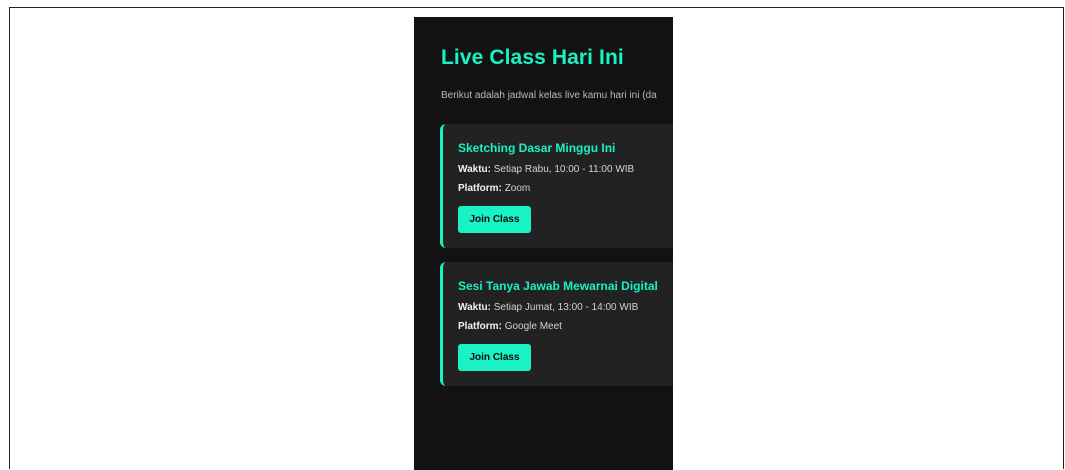  I want to click on class-time: Waktu: Setiap Jumat, 13:00 - 14:00 WIB, so click(548, 307).